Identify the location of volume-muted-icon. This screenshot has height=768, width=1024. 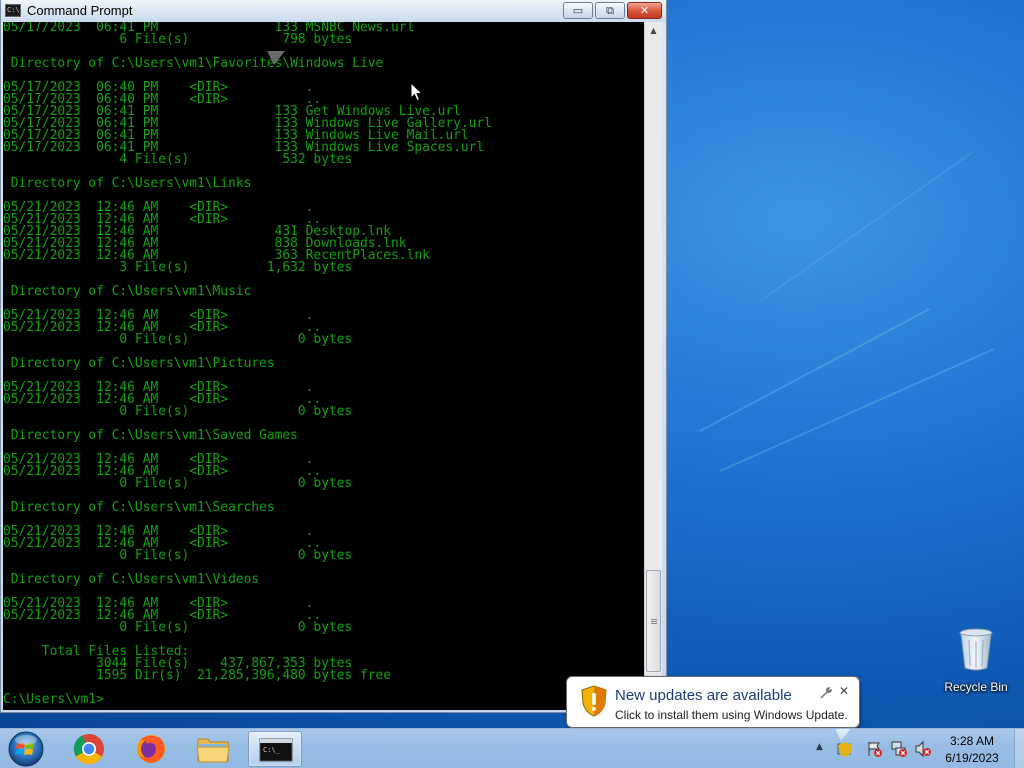
(923, 749).